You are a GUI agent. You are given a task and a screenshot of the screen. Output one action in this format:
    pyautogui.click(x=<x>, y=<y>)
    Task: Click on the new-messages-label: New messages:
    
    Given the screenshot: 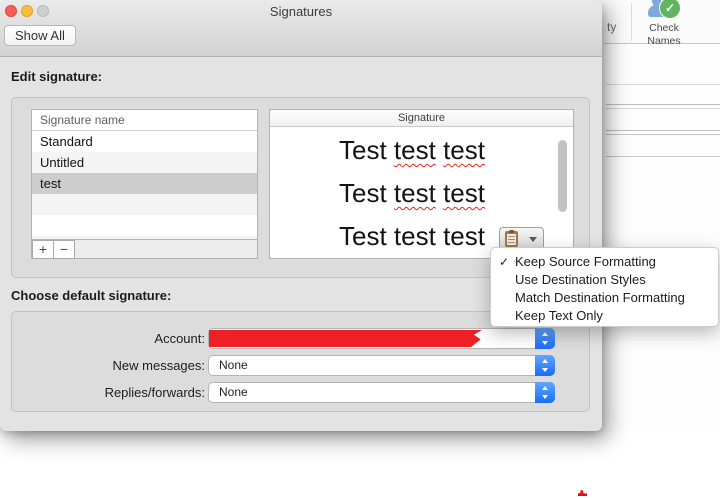 What is the action you would take?
    pyautogui.click(x=158, y=365)
    